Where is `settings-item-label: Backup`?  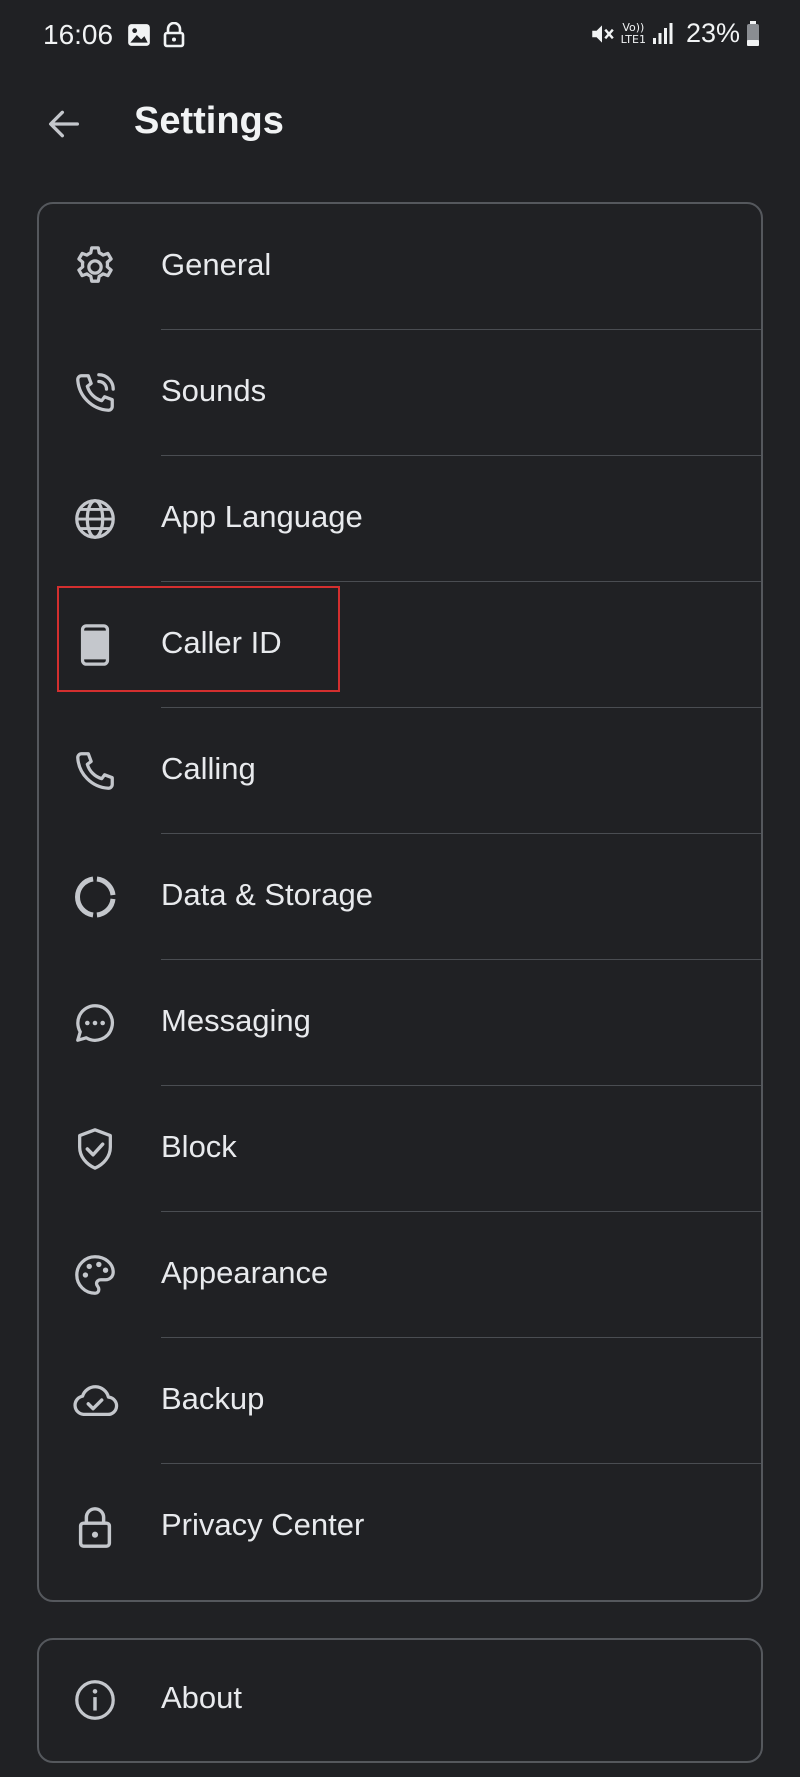 settings-item-label: Backup is located at coordinates (213, 1398).